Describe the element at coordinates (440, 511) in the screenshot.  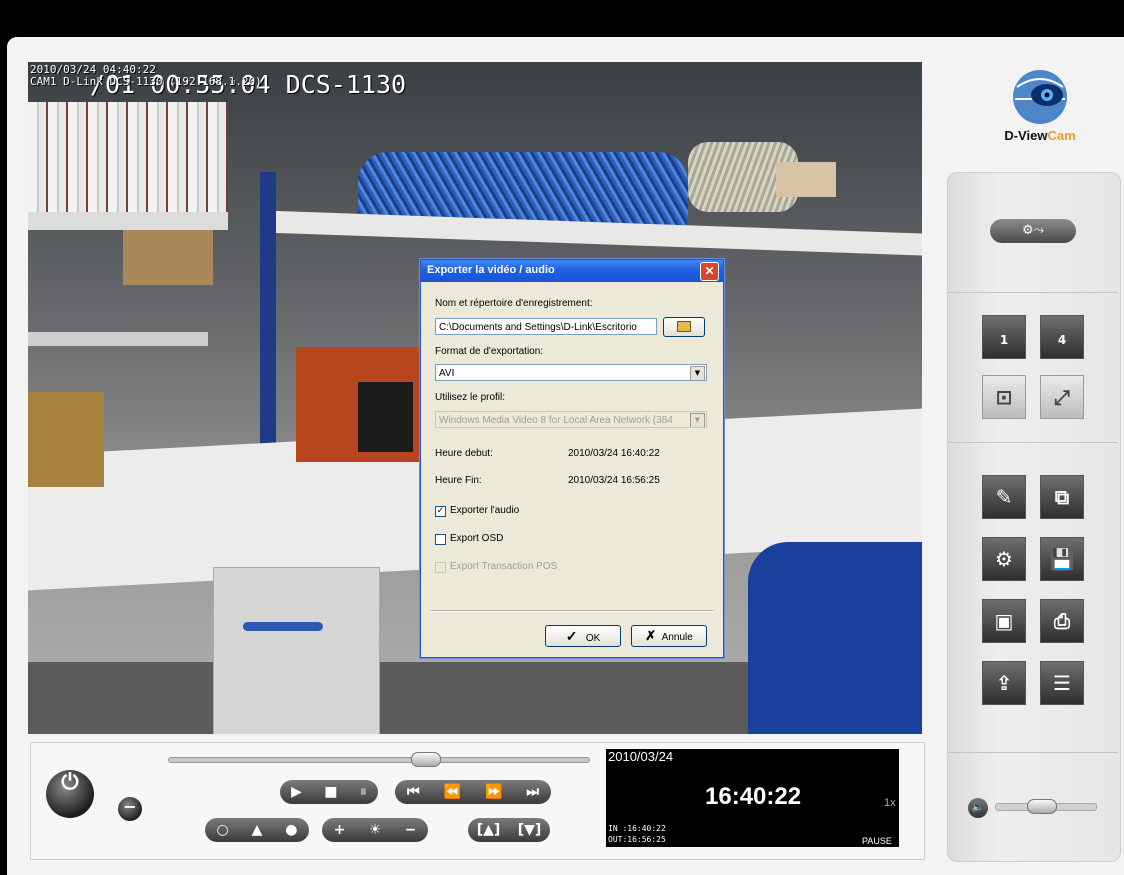
I see `export-audio-checkbox: ✓` at that location.